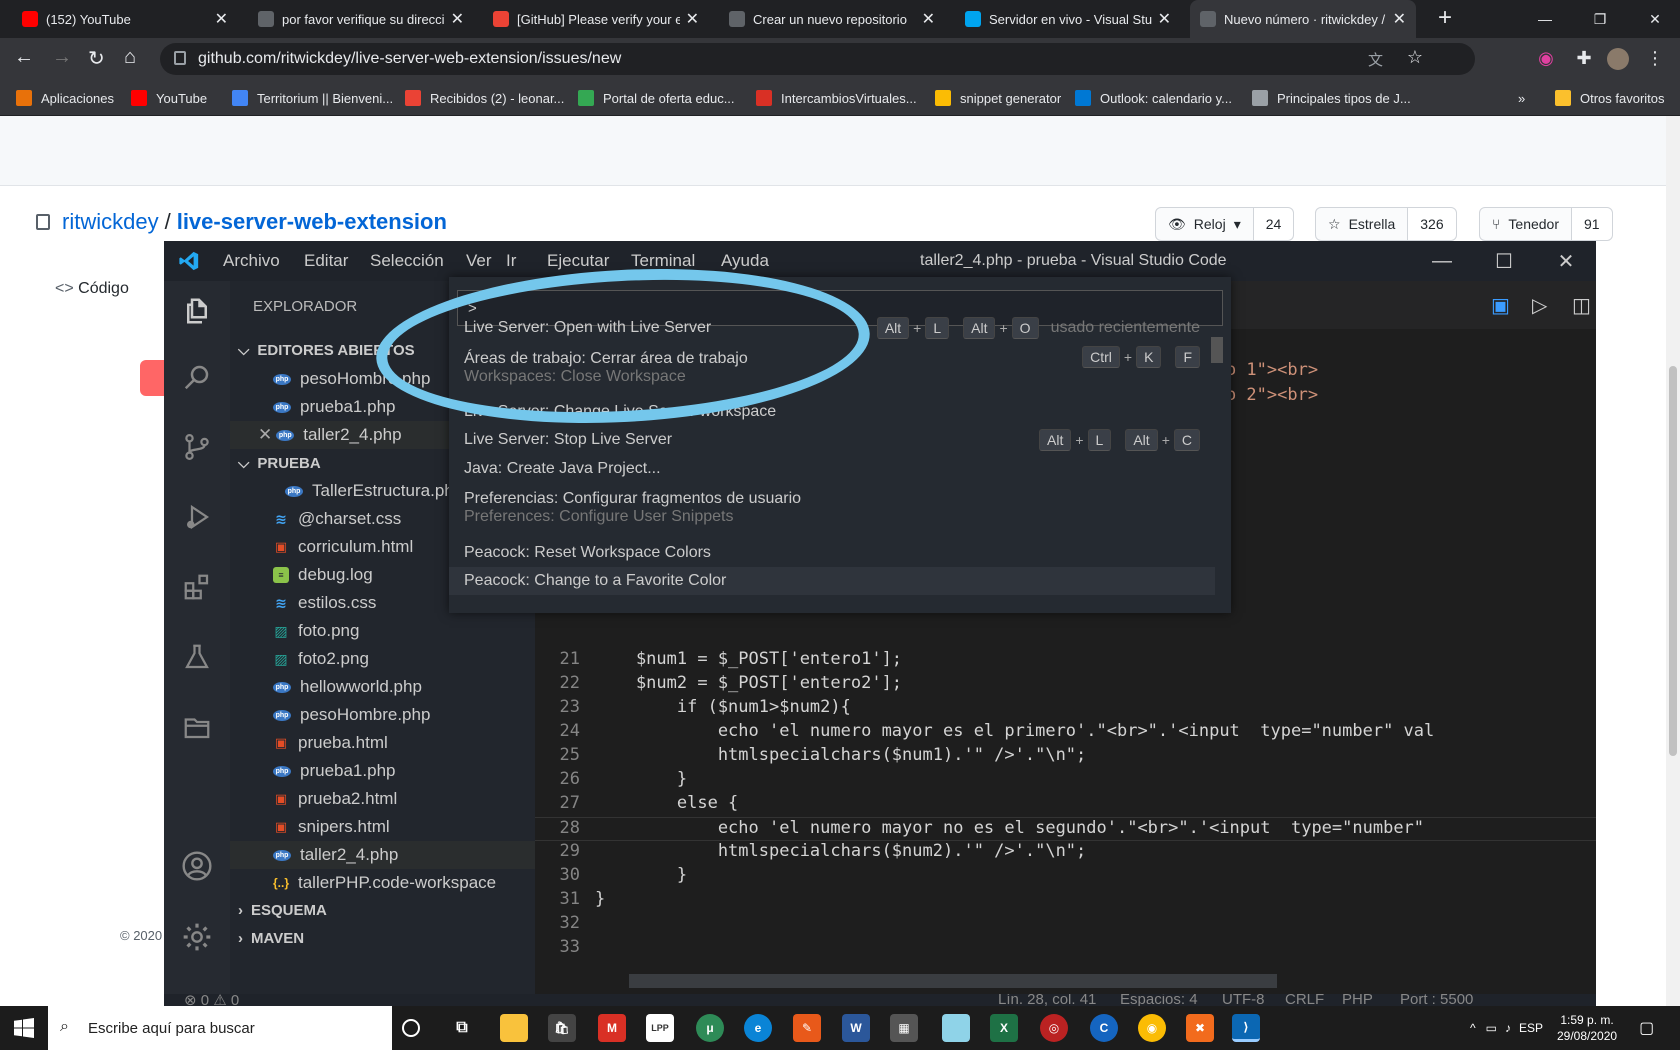 Image resolution: width=1680 pixels, height=1050 pixels. What do you see at coordinates (62, 57) in the screenshot?
I see `forward-icon: →` at bounding box center [62, 57].